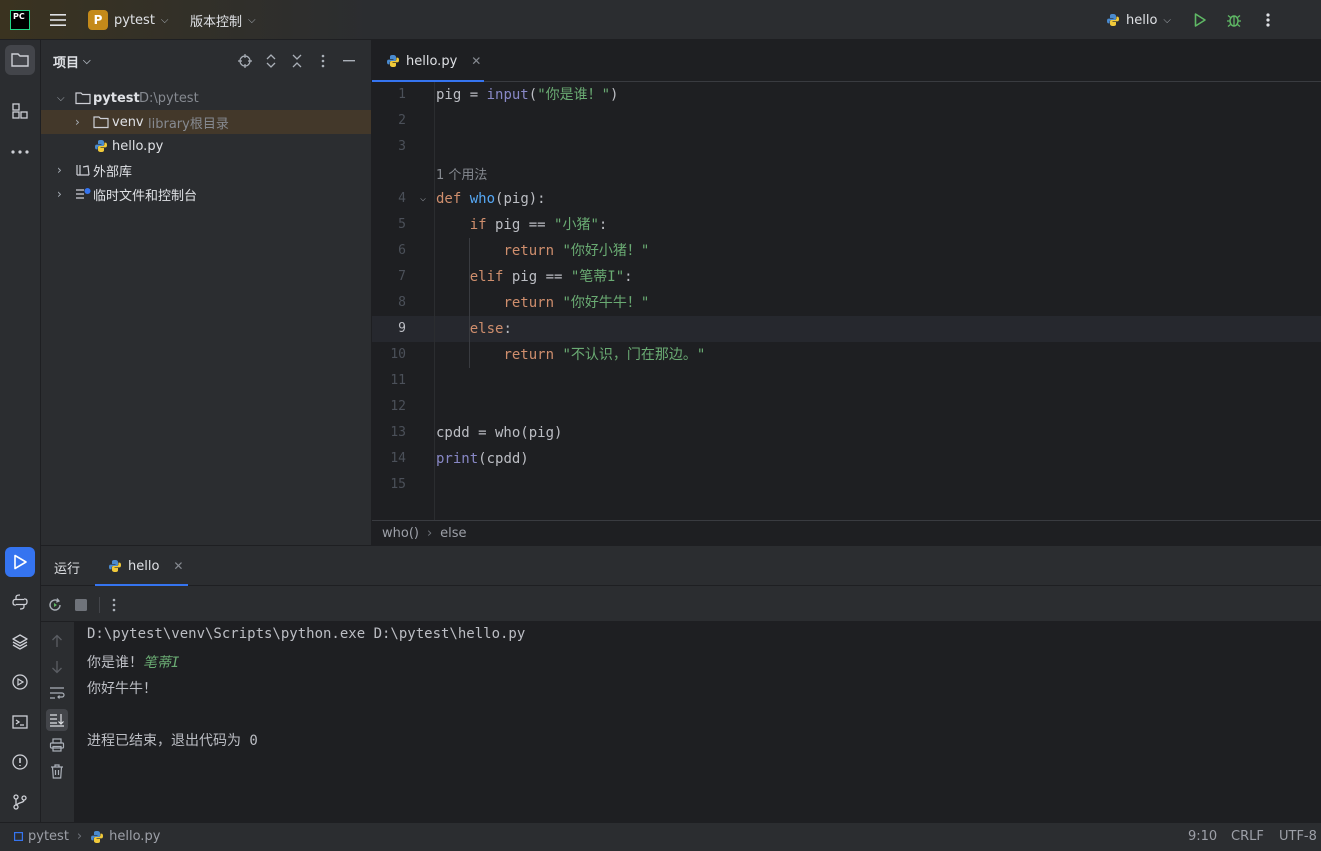  I want to click on editor-tab-label: hello.py, so click(432, 61).